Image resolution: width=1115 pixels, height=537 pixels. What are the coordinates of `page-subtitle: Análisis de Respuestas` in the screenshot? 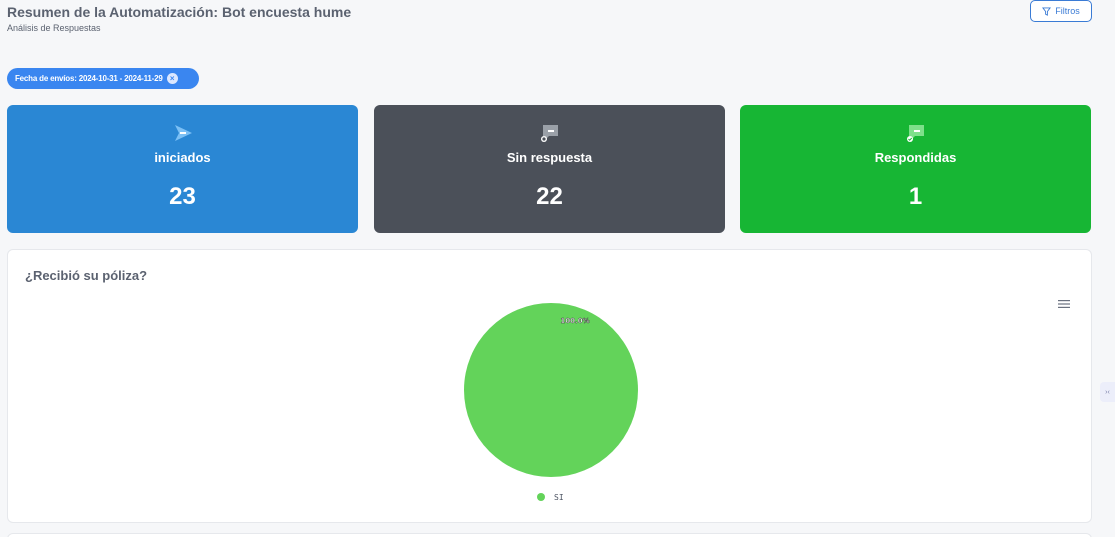 It's located at (54, 28).